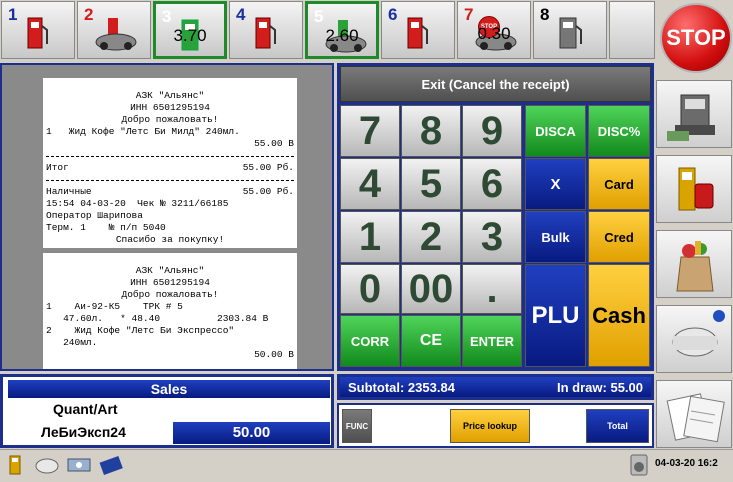  I want to click on cash-register-icon, so click(691, 117).